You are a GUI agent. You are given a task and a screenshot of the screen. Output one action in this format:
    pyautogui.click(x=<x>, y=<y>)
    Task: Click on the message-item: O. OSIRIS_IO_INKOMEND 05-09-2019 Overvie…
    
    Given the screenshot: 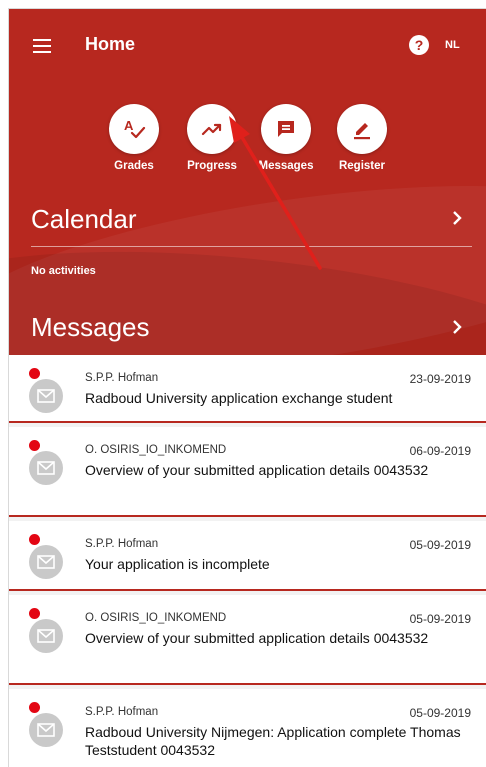 What is the action you would take?
    pyautogui.click(x=247, y=640)
    